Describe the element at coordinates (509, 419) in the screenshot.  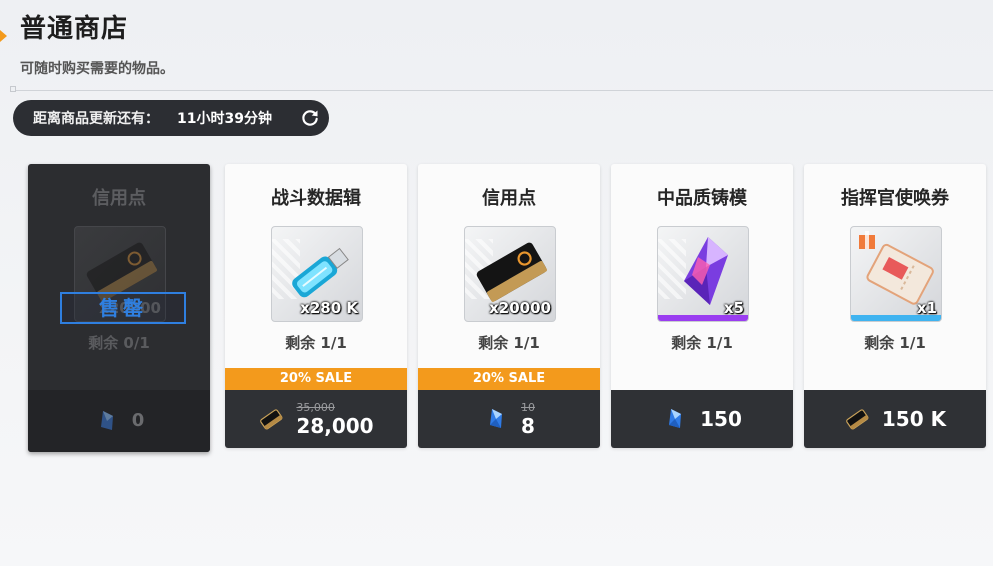
I see `price-bar: 10 8` at that location.